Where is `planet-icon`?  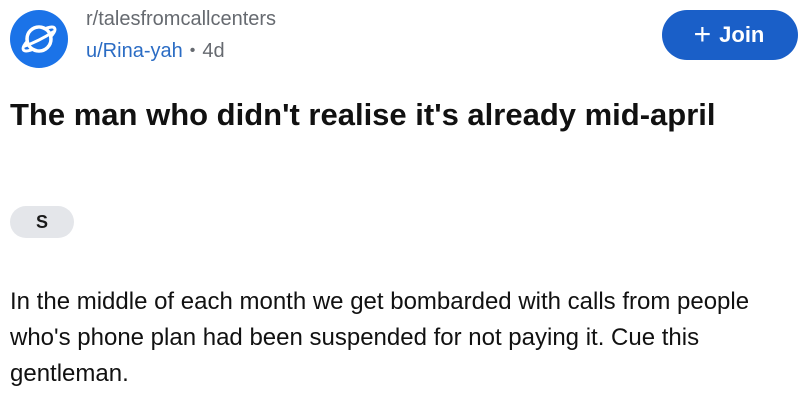 planet-icon is located at coordinates (39, 39).